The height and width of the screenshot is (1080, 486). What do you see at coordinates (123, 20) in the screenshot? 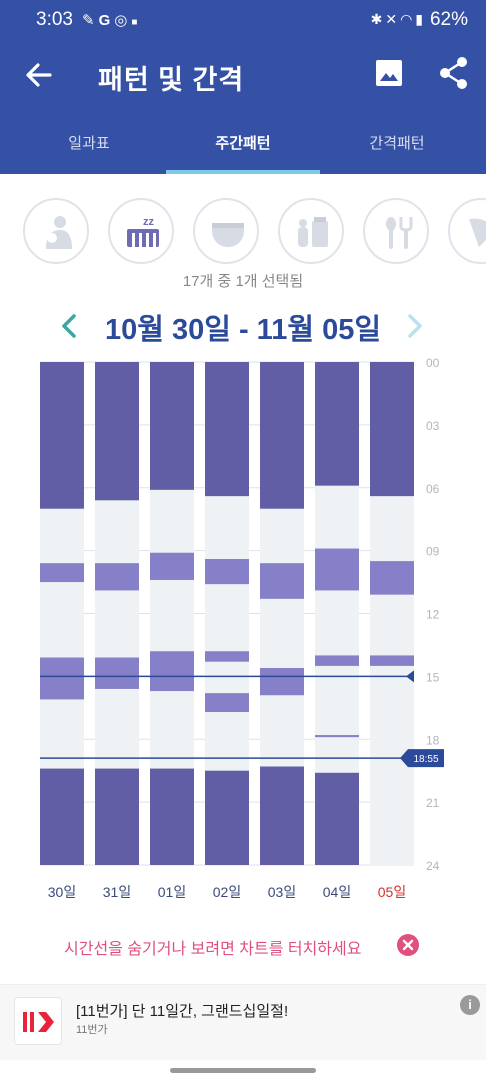
I see `instagram-icon: ◎` at bounding box center [123, 20].